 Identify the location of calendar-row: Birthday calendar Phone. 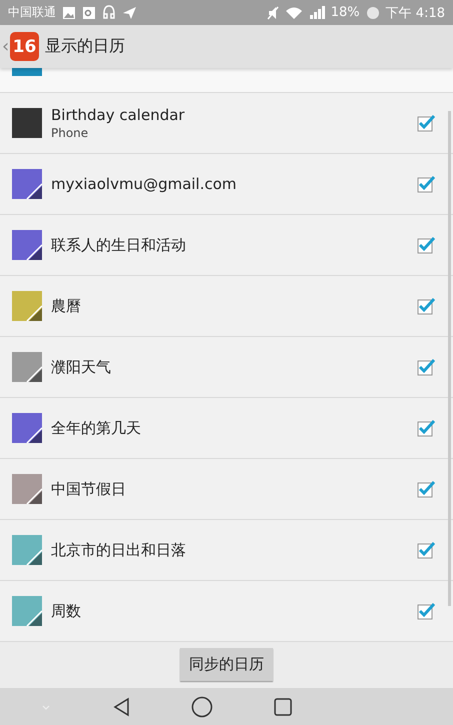
(226, 123).